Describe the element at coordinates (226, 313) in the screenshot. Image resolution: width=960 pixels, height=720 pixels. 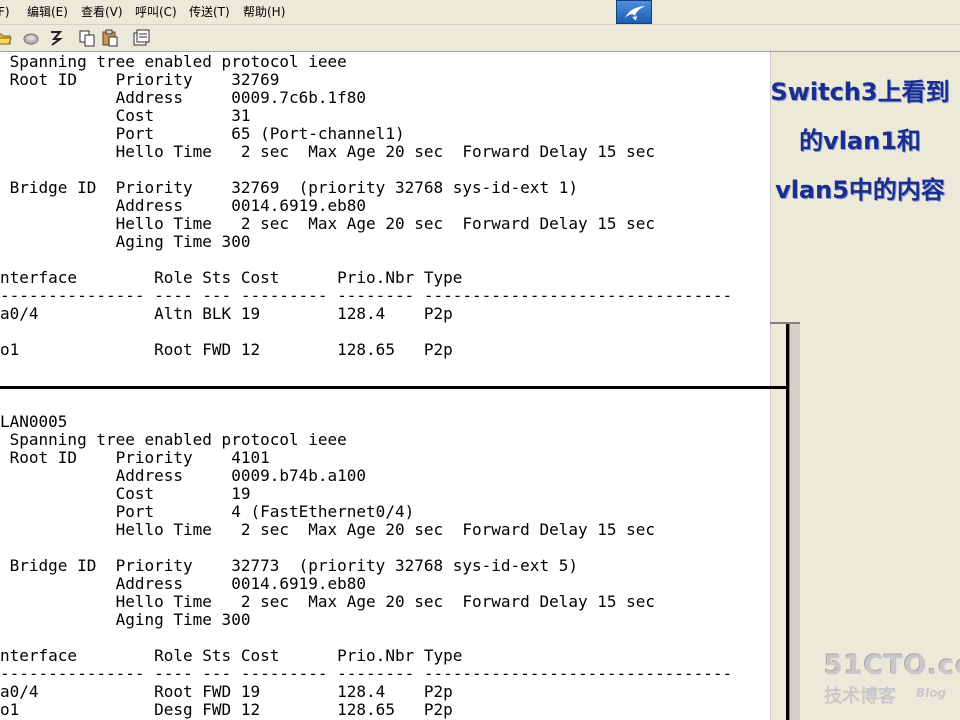
I see `terminal-line: a0/4 Altn BLK 19 128.4 P2p` at that location.